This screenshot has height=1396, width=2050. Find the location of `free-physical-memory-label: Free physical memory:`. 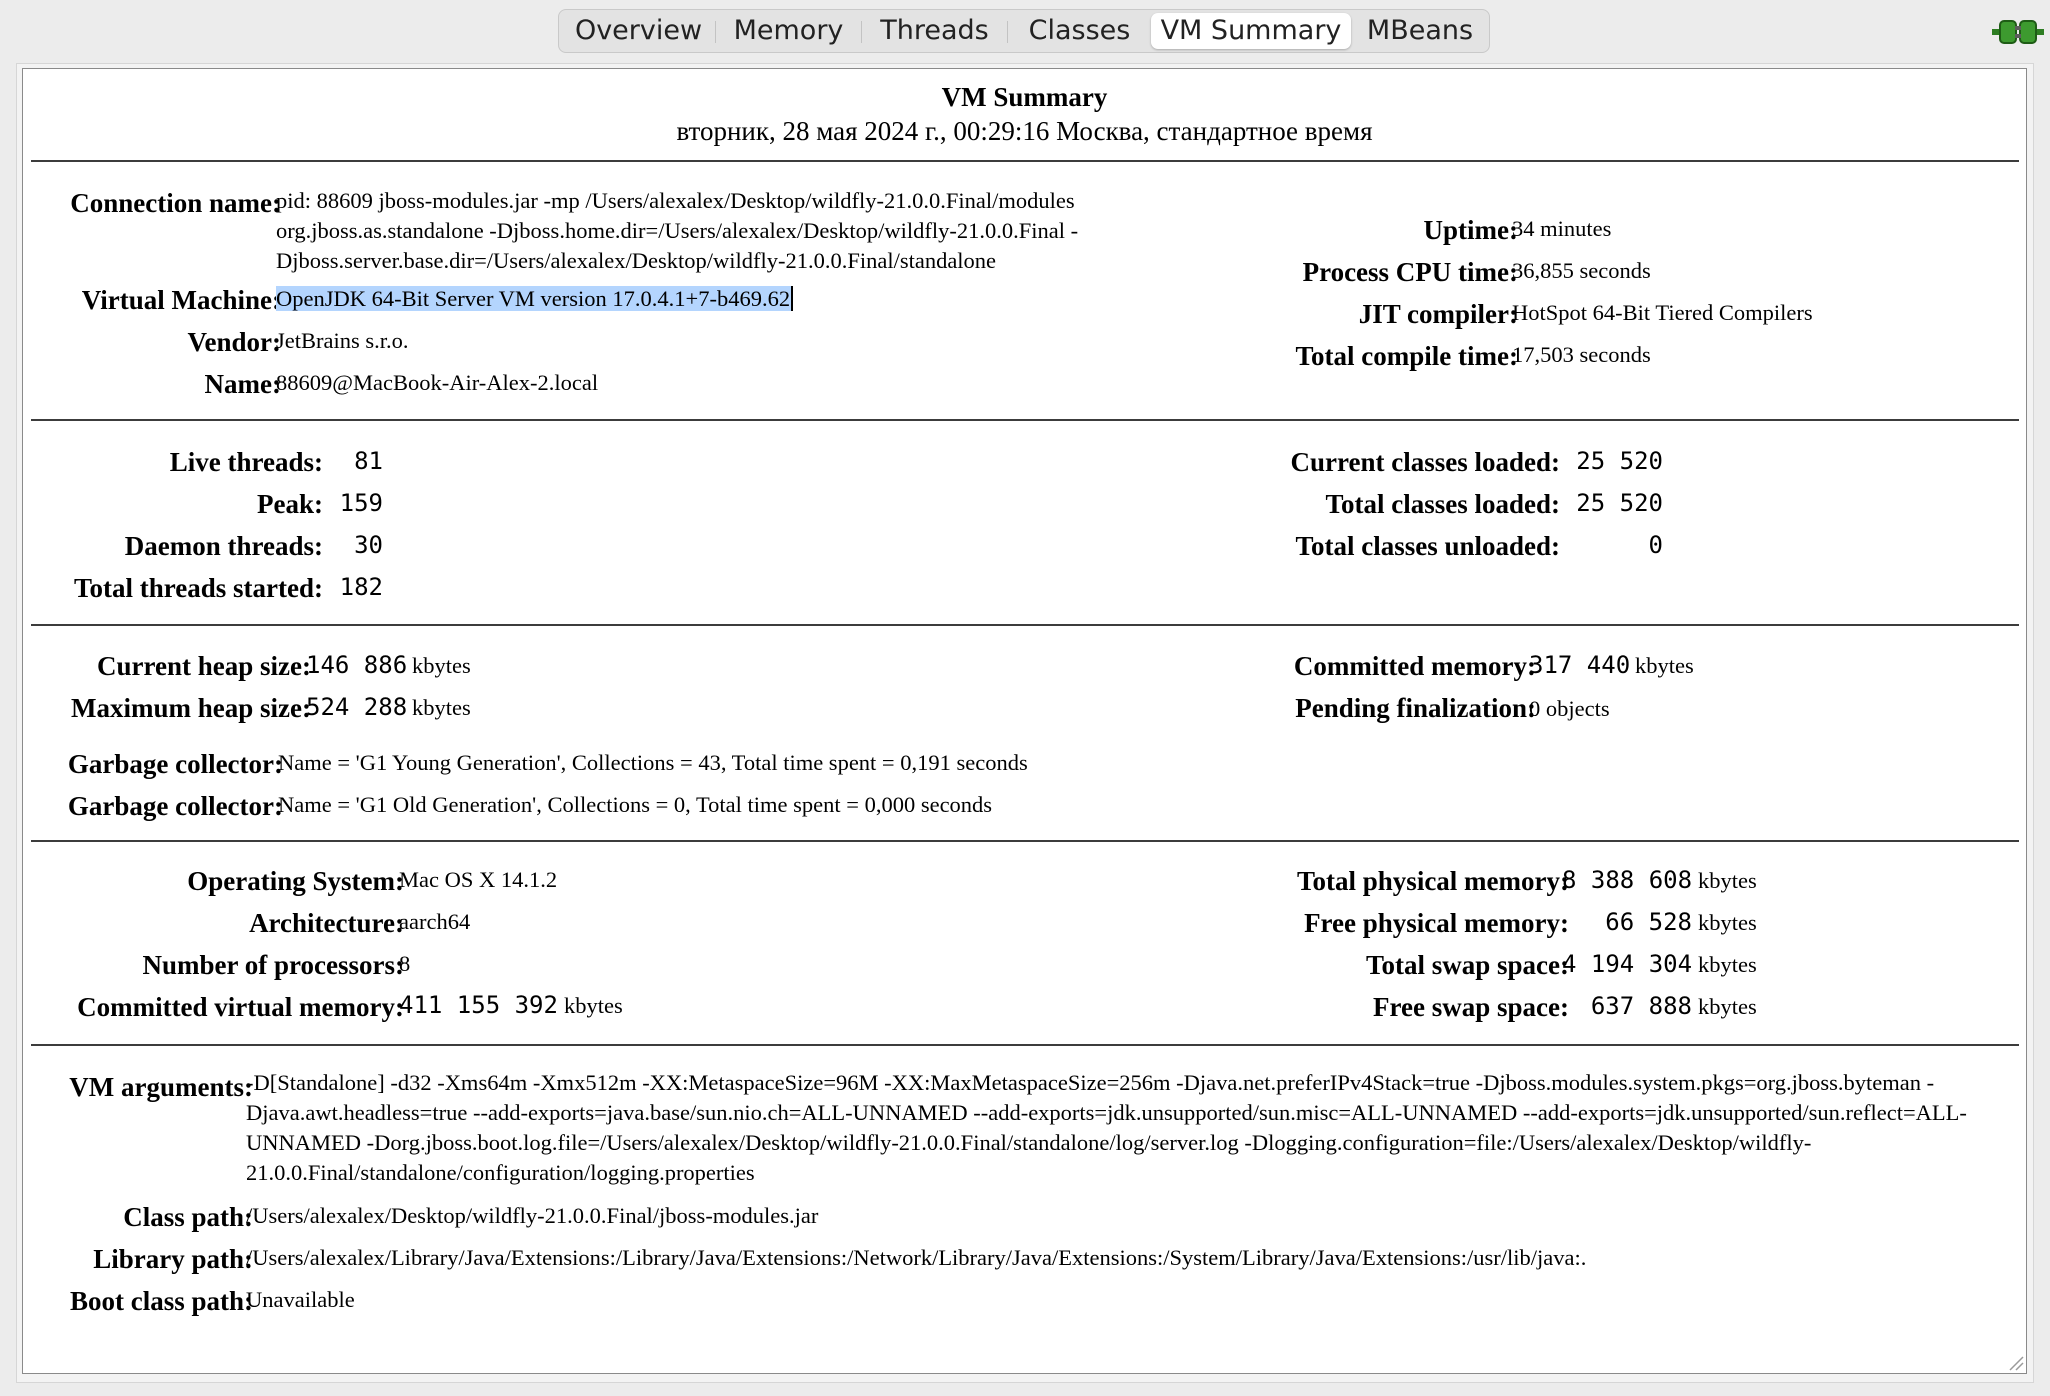

free-physical-memory-label: Free physical memory: is located at coordinates (1436, 923).